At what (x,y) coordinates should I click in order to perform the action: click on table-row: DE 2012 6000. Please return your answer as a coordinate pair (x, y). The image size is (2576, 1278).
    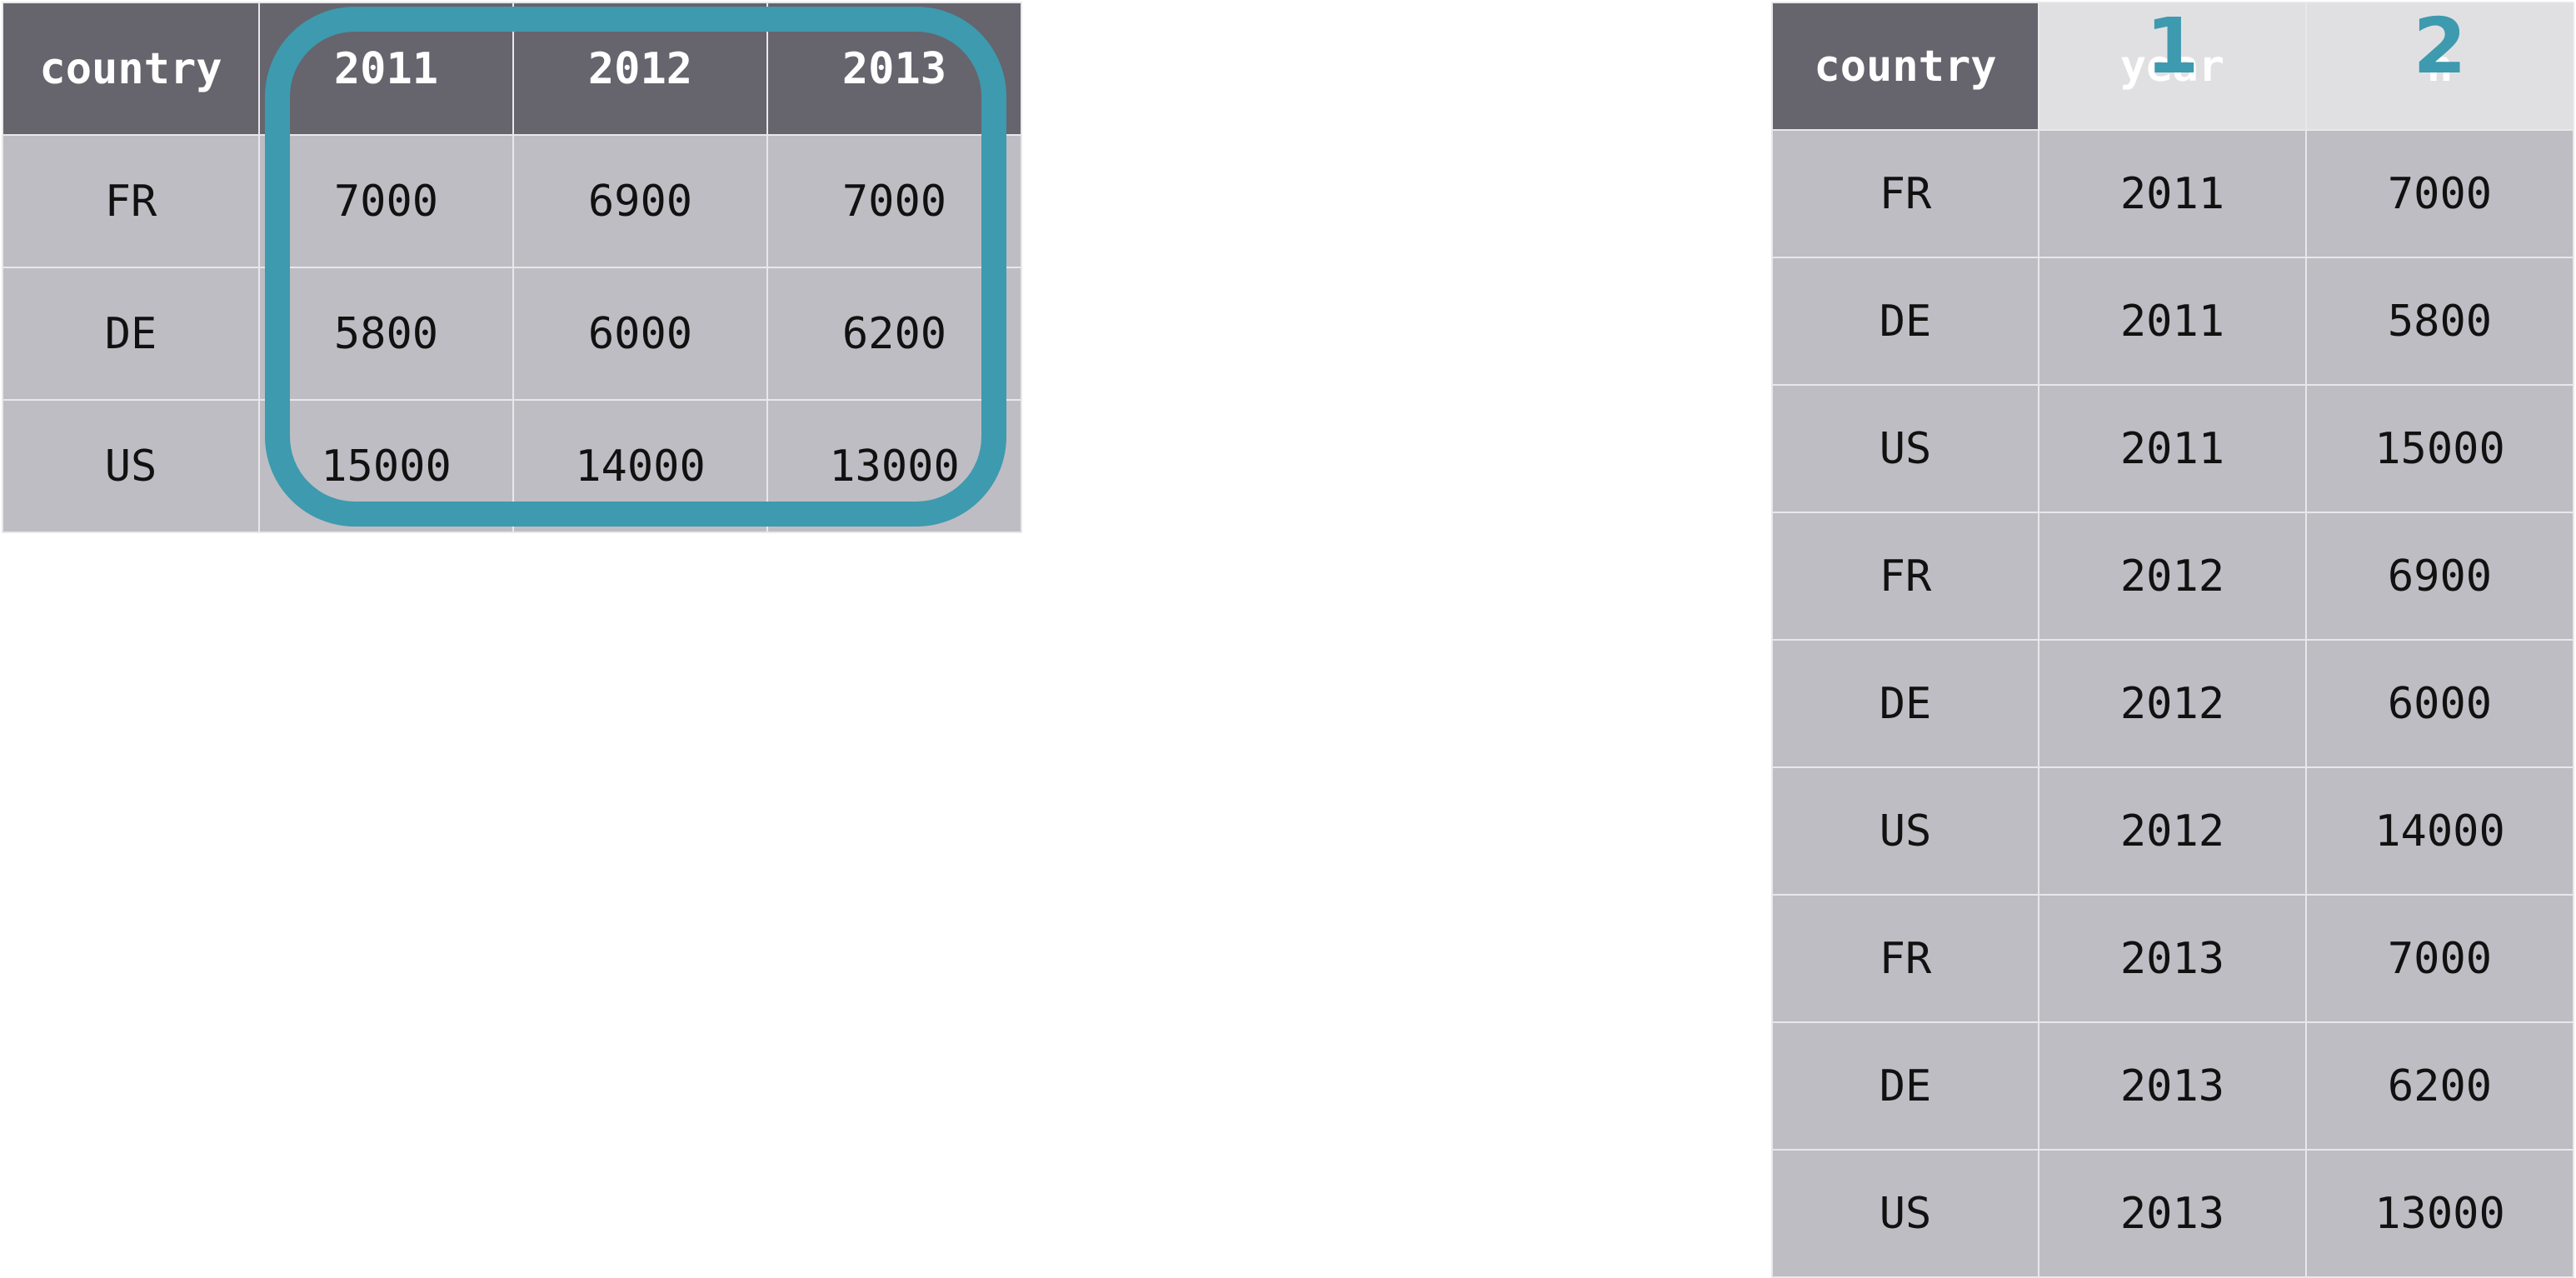
    Looking at the image, I should click on (2172, 703).